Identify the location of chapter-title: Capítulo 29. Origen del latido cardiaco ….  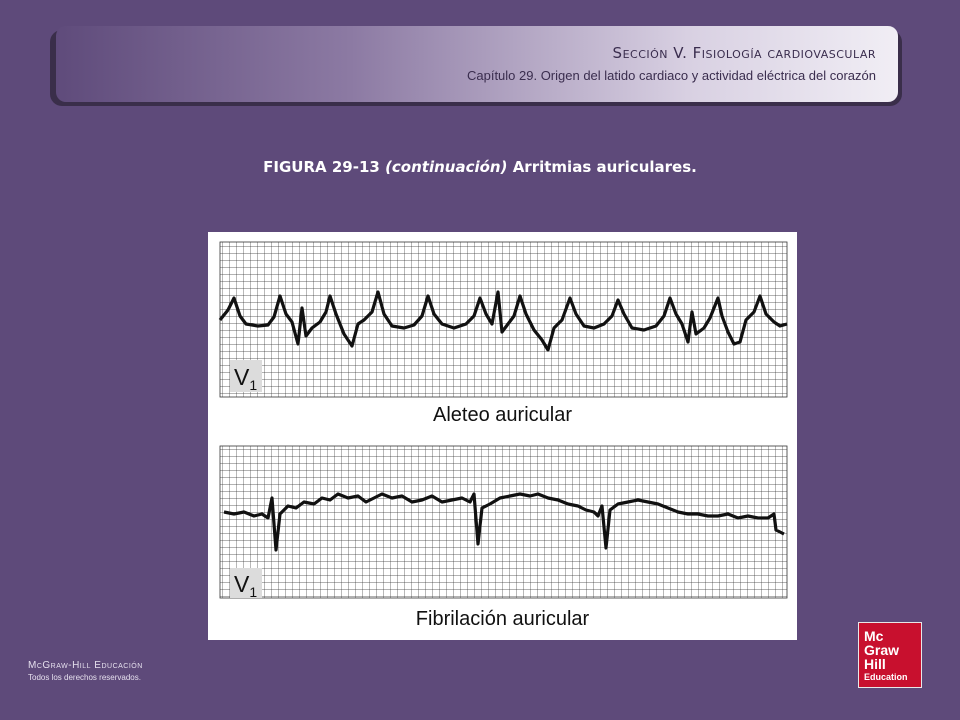
(671, 75).